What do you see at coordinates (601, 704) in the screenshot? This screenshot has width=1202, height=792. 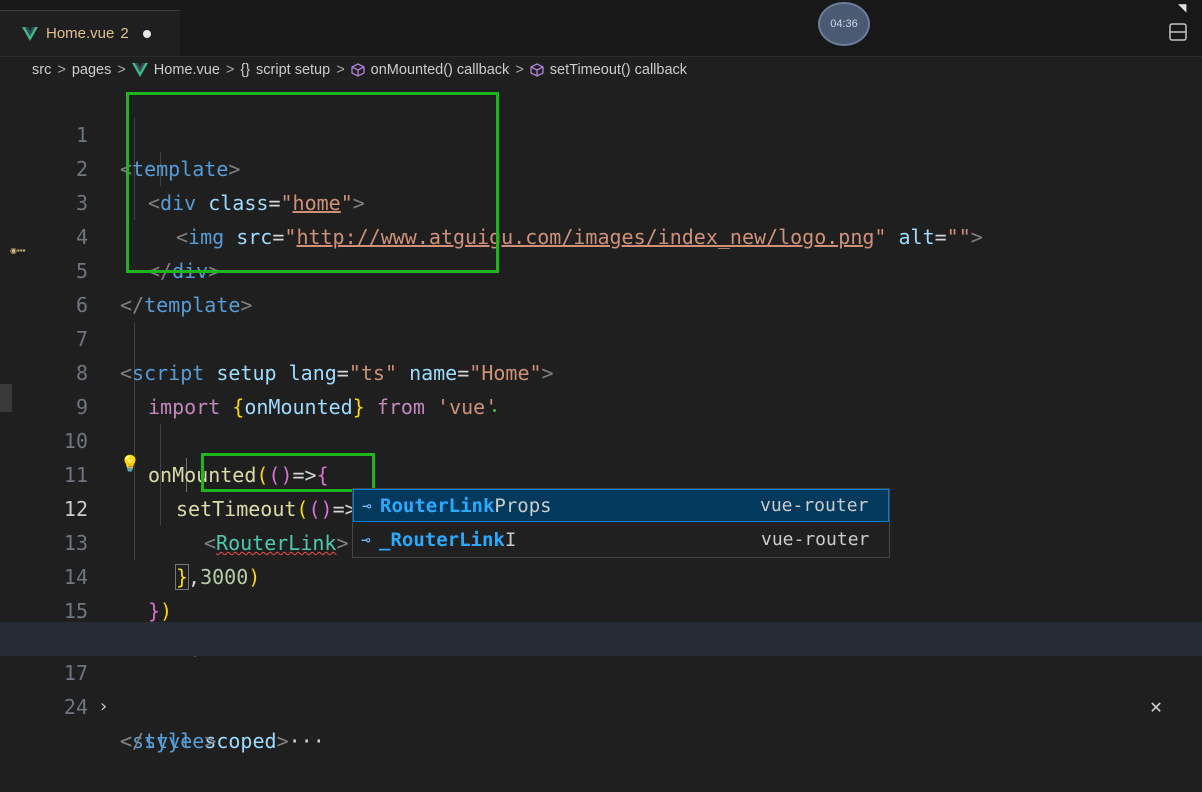 I see `code-line: 24 </style>` at bounding box center [601, 704].